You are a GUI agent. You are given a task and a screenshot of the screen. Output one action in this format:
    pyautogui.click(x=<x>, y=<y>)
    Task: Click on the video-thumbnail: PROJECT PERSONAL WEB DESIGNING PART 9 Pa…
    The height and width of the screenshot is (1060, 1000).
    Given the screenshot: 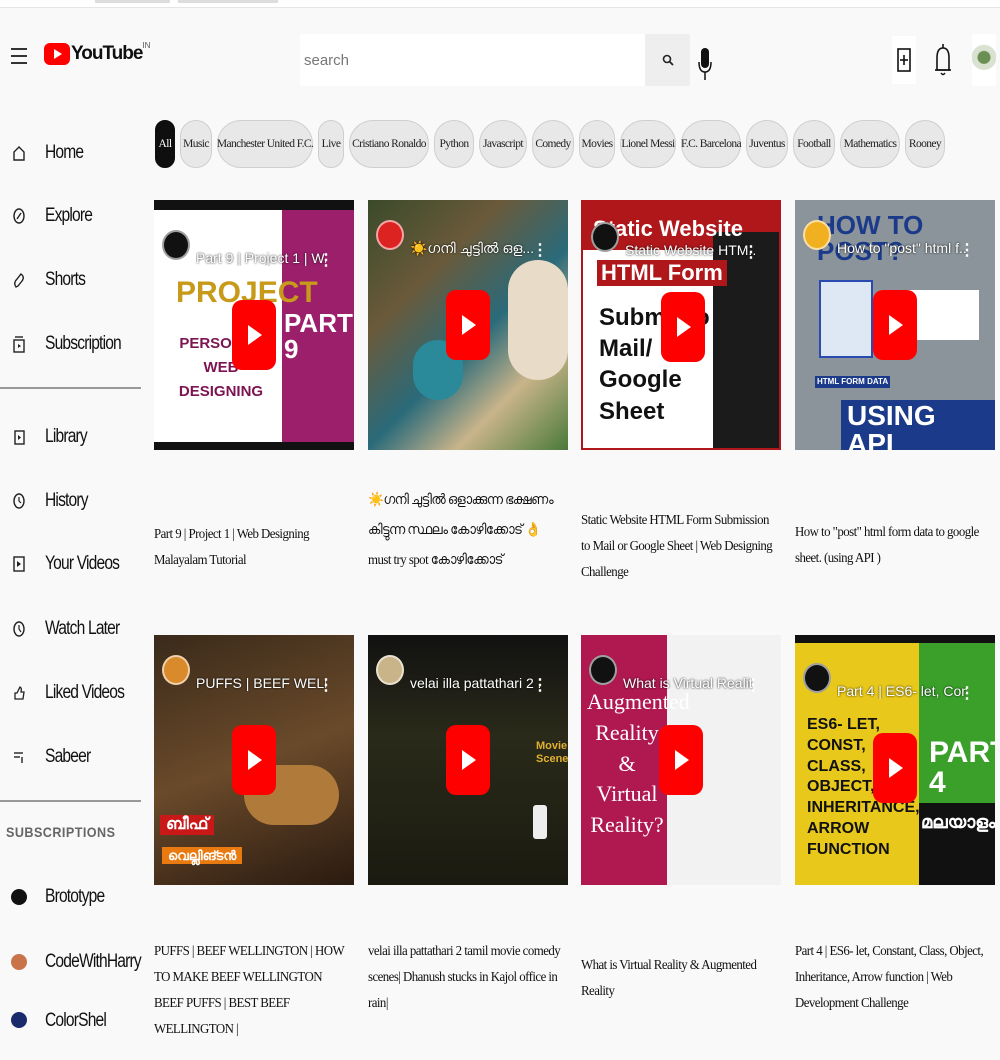 What is the action you would take?
    pyautogui.click(x=254, y=325)
    